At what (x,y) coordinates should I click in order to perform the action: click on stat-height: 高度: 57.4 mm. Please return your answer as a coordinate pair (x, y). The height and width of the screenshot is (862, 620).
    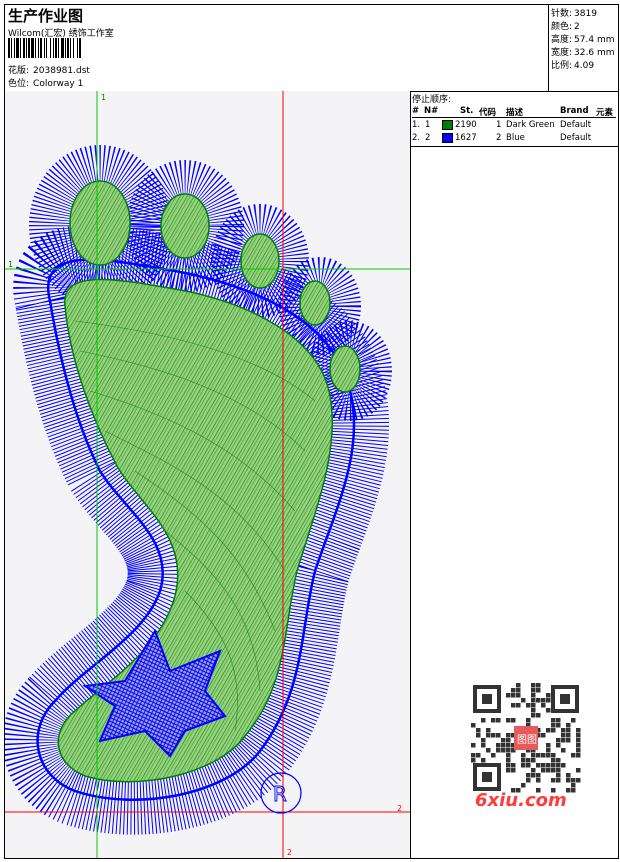
    Looking at the image, I should click on (583, 40).